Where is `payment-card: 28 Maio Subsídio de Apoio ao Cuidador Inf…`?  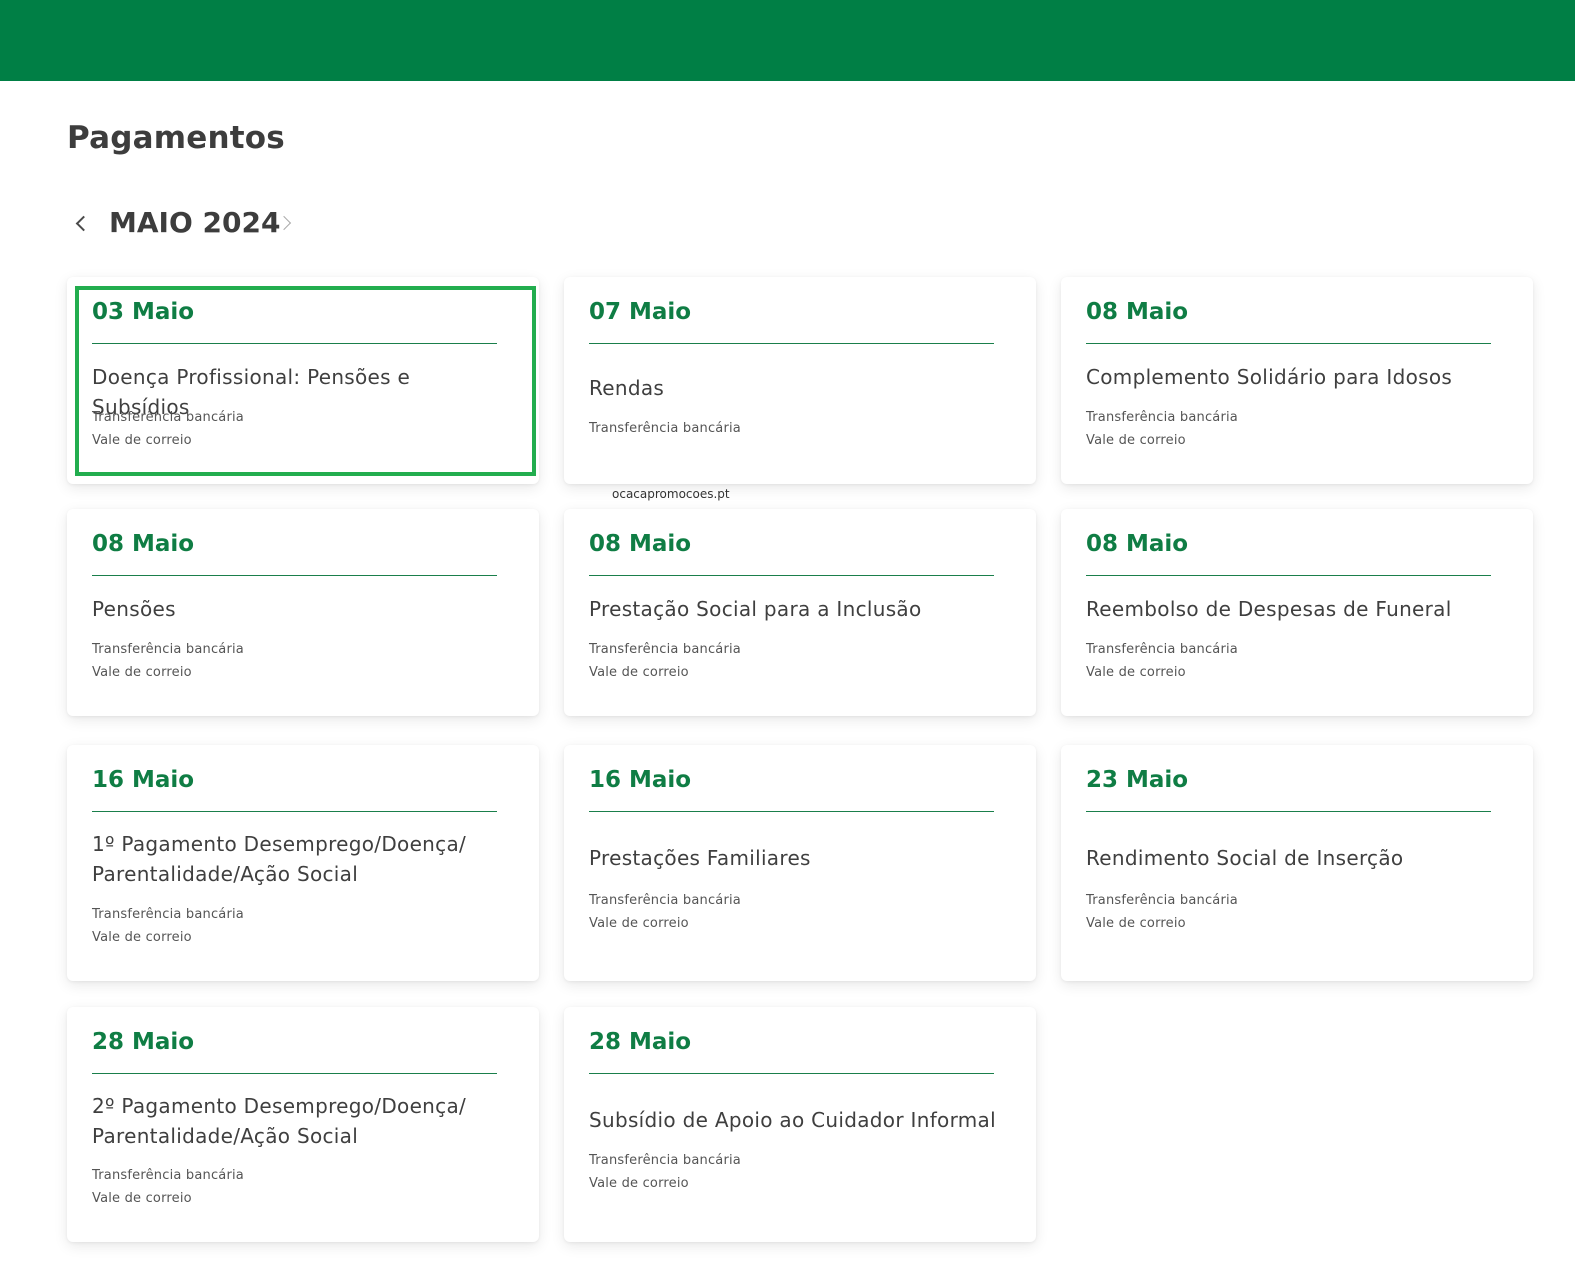
payment-card: 28 Maio Subsídio de Apoio ao Cuidador Inf… is located at coordinates (800, 1124).